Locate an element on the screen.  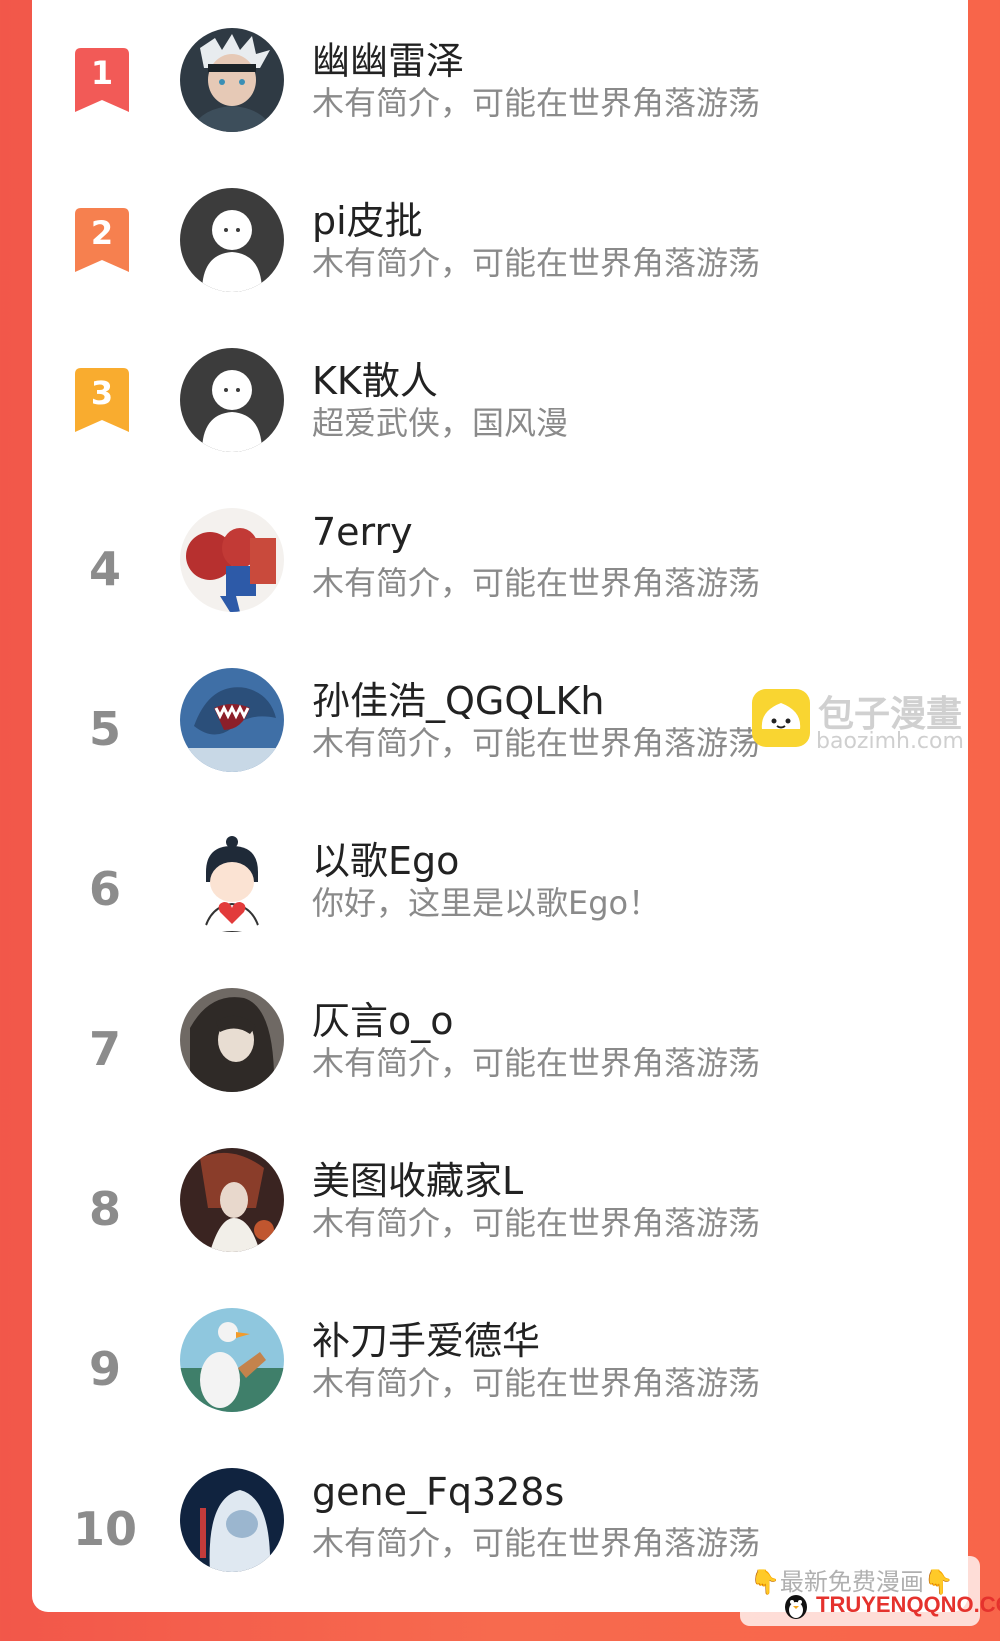
shark-avatar-icon is located at coordinates (232, 720).